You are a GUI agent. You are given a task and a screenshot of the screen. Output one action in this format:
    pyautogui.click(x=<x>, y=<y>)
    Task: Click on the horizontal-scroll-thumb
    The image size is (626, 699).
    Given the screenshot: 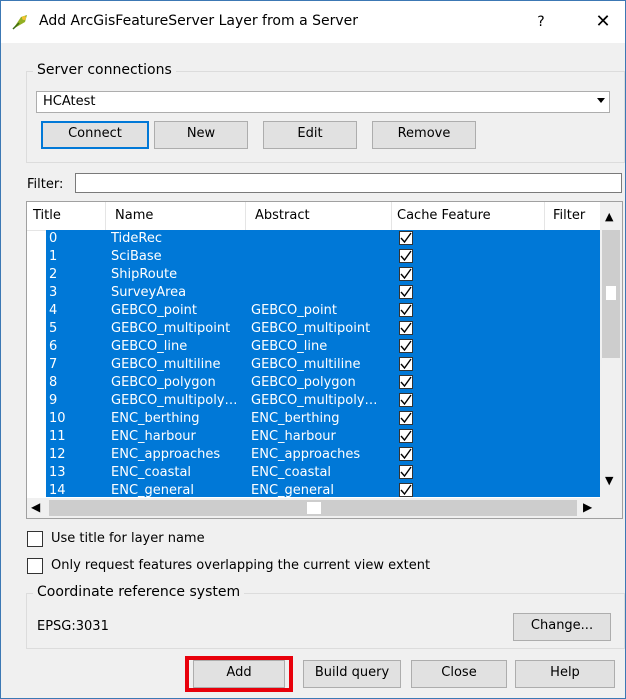 What is the action you would take?
    pyautogui.click(x=313, y=508)
    